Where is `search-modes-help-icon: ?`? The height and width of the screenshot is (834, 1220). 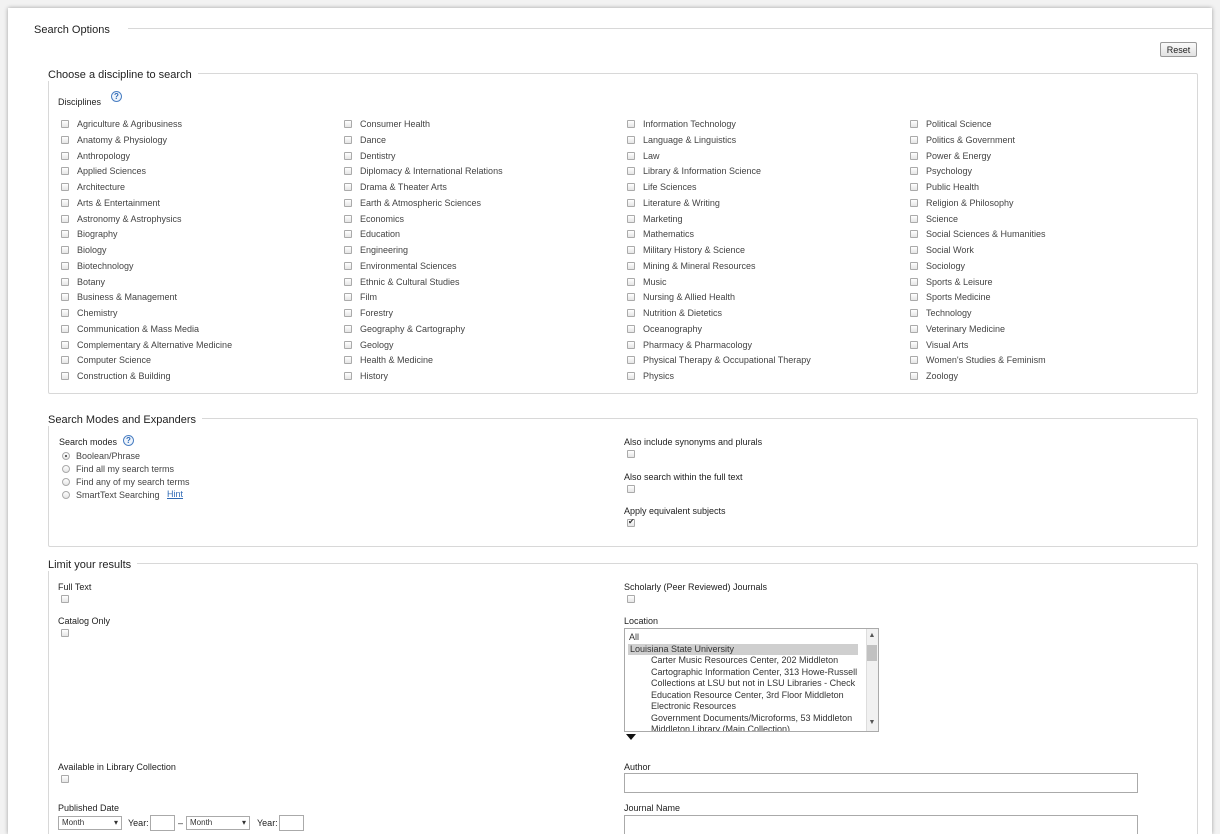
search-modes-help-icon: ? is located at coordinates (128, 440).